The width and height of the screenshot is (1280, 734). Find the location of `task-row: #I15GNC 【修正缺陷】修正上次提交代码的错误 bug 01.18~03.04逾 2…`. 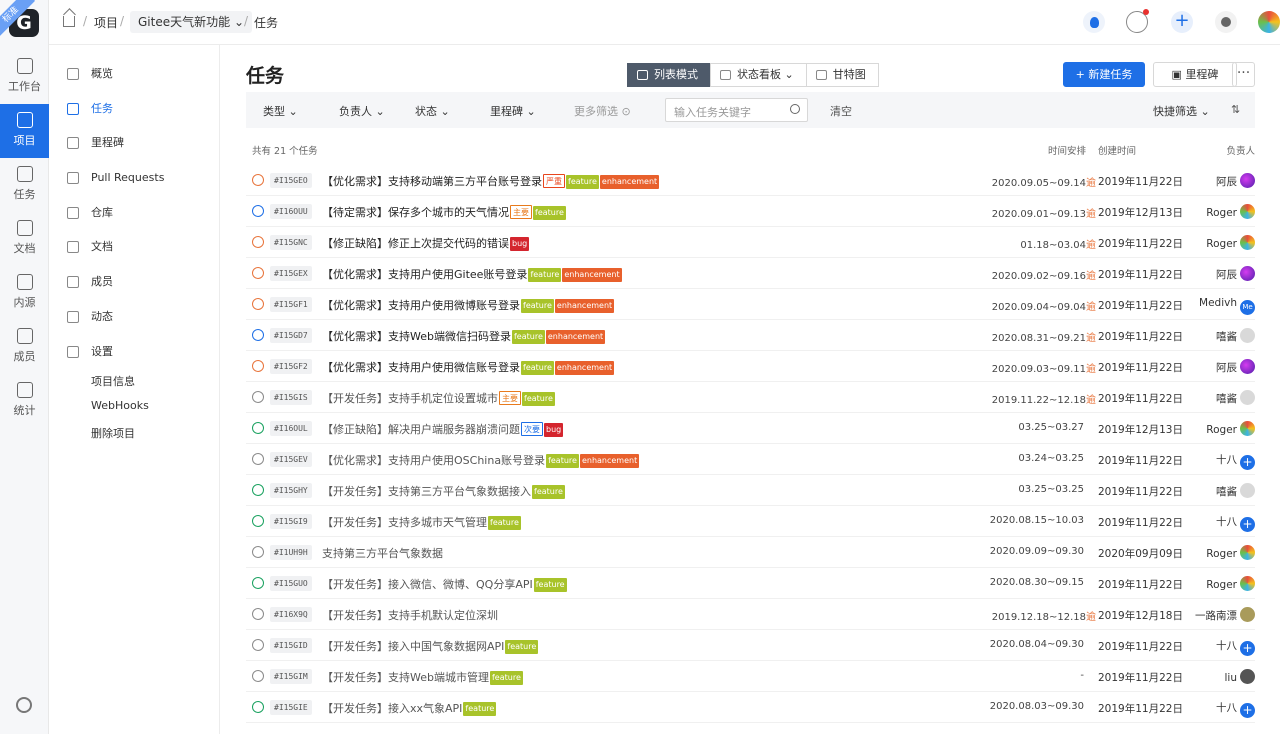

task-row: #I15GNC 【修正缺陷】修正上次提交代码的错误 bug 01.18~03.04逾 2… is located at coordinates (750, 242).